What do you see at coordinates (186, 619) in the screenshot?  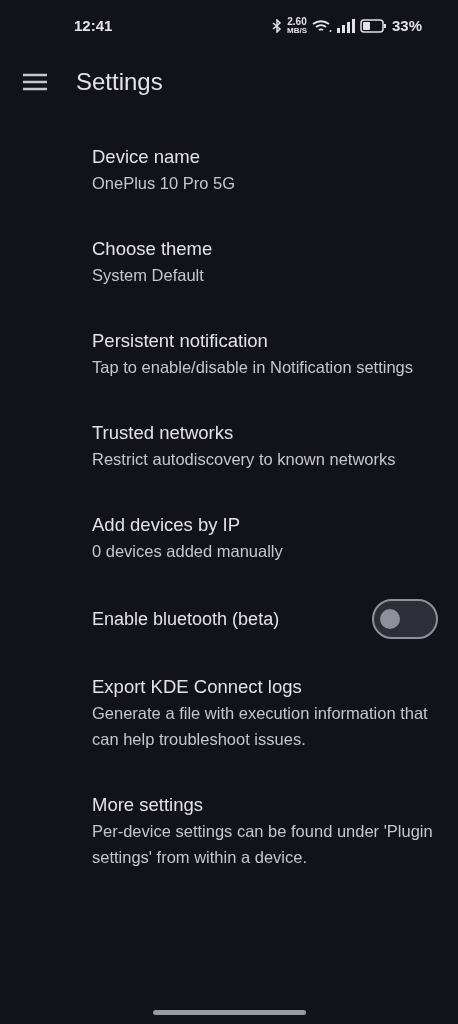 I see `setting-title: Enable bluetooth (beta)` at bounding box center [186, 619].